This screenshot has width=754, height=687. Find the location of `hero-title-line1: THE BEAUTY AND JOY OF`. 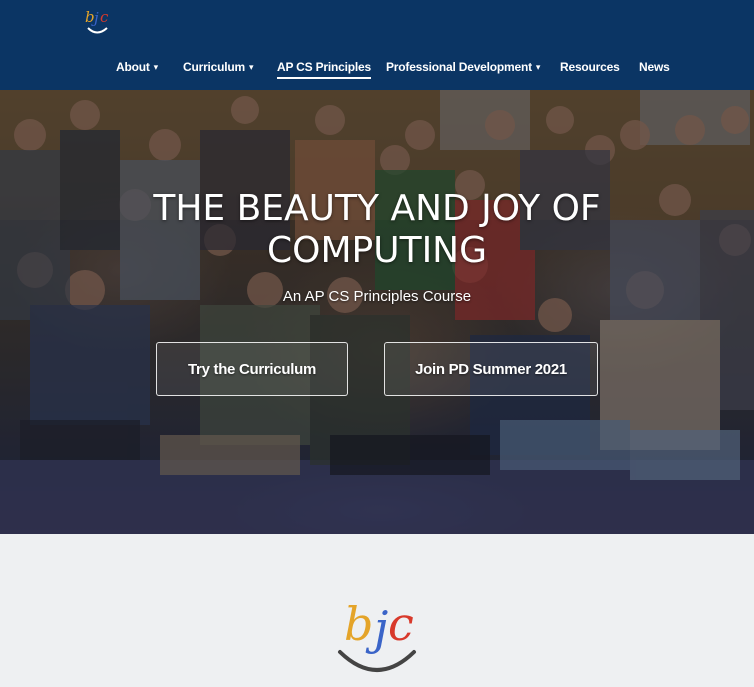

hero-title-line1: THE BEAUTY AND JOY OF is located at coordinates (377, 208).